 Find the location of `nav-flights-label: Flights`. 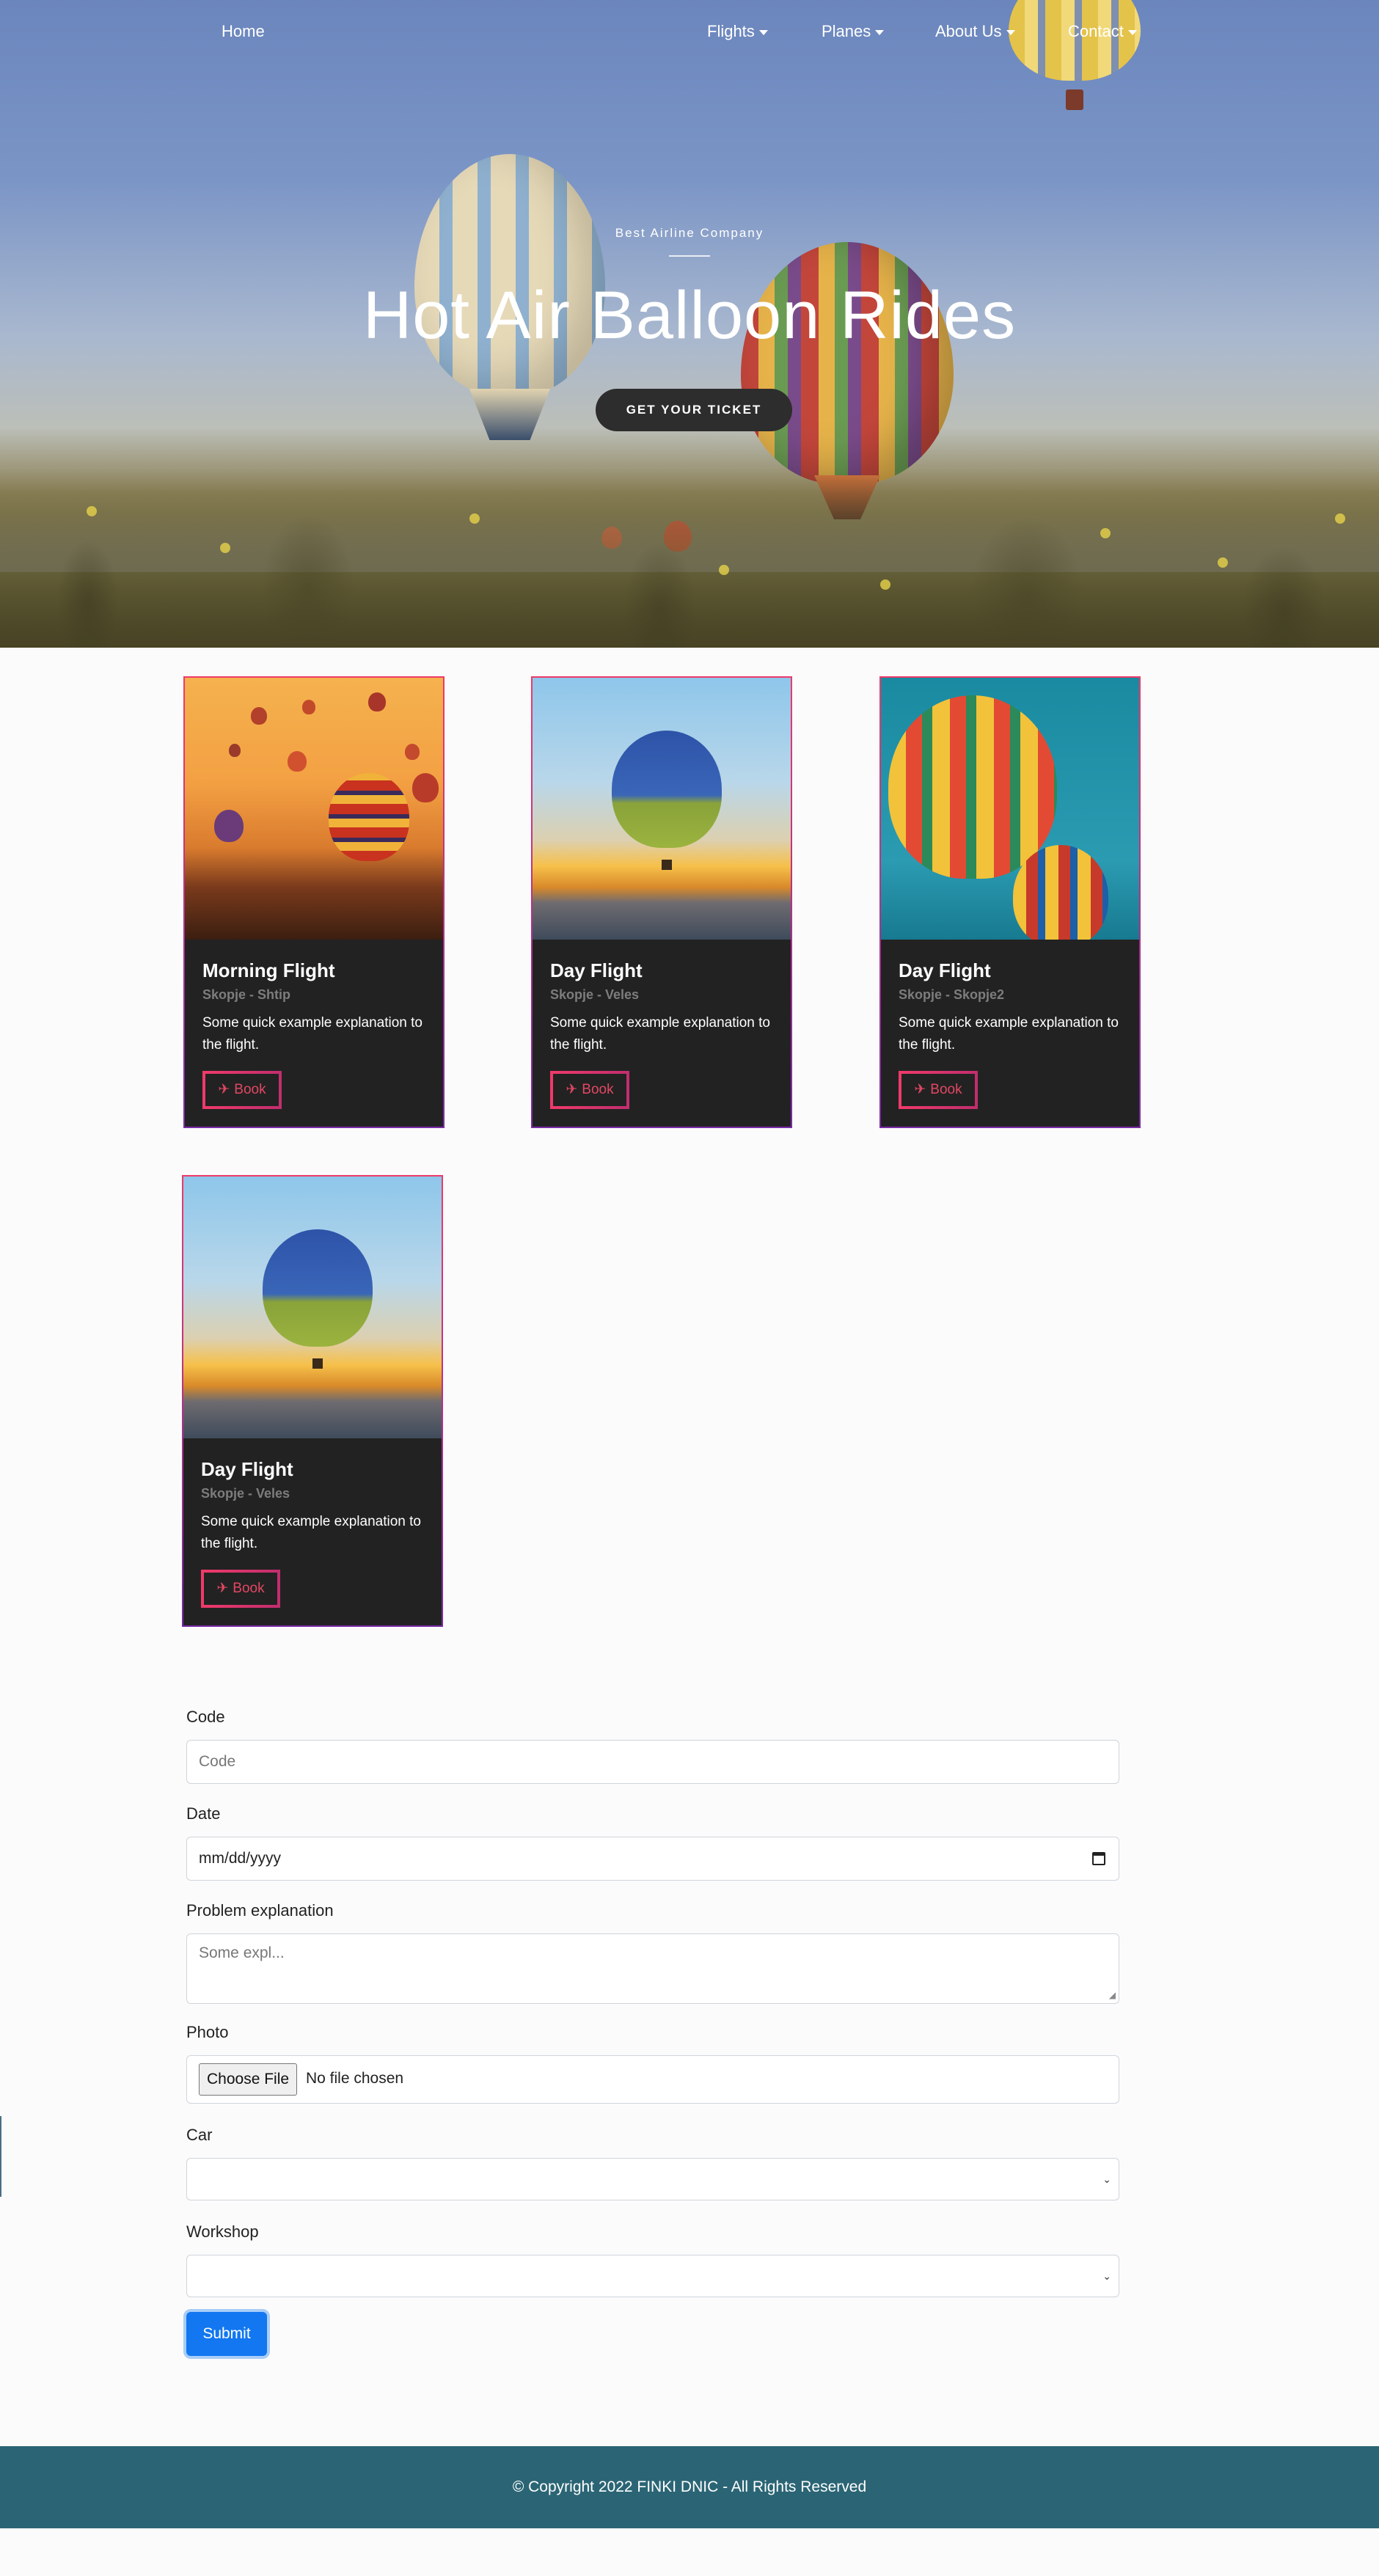

nav-flights-label: Flights is located at coordinates (731, 31).